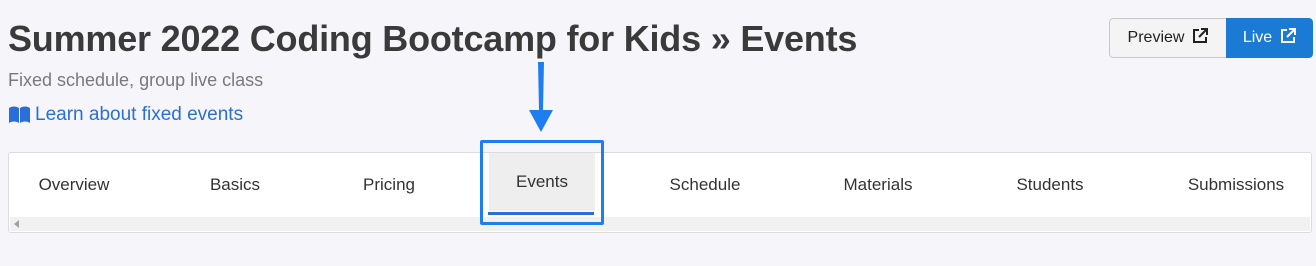 The image size is (1316, 266). Describe the element at coordinates (1236, 185) in the screenshot. I see `tab-submissions: Submissions` at that location.